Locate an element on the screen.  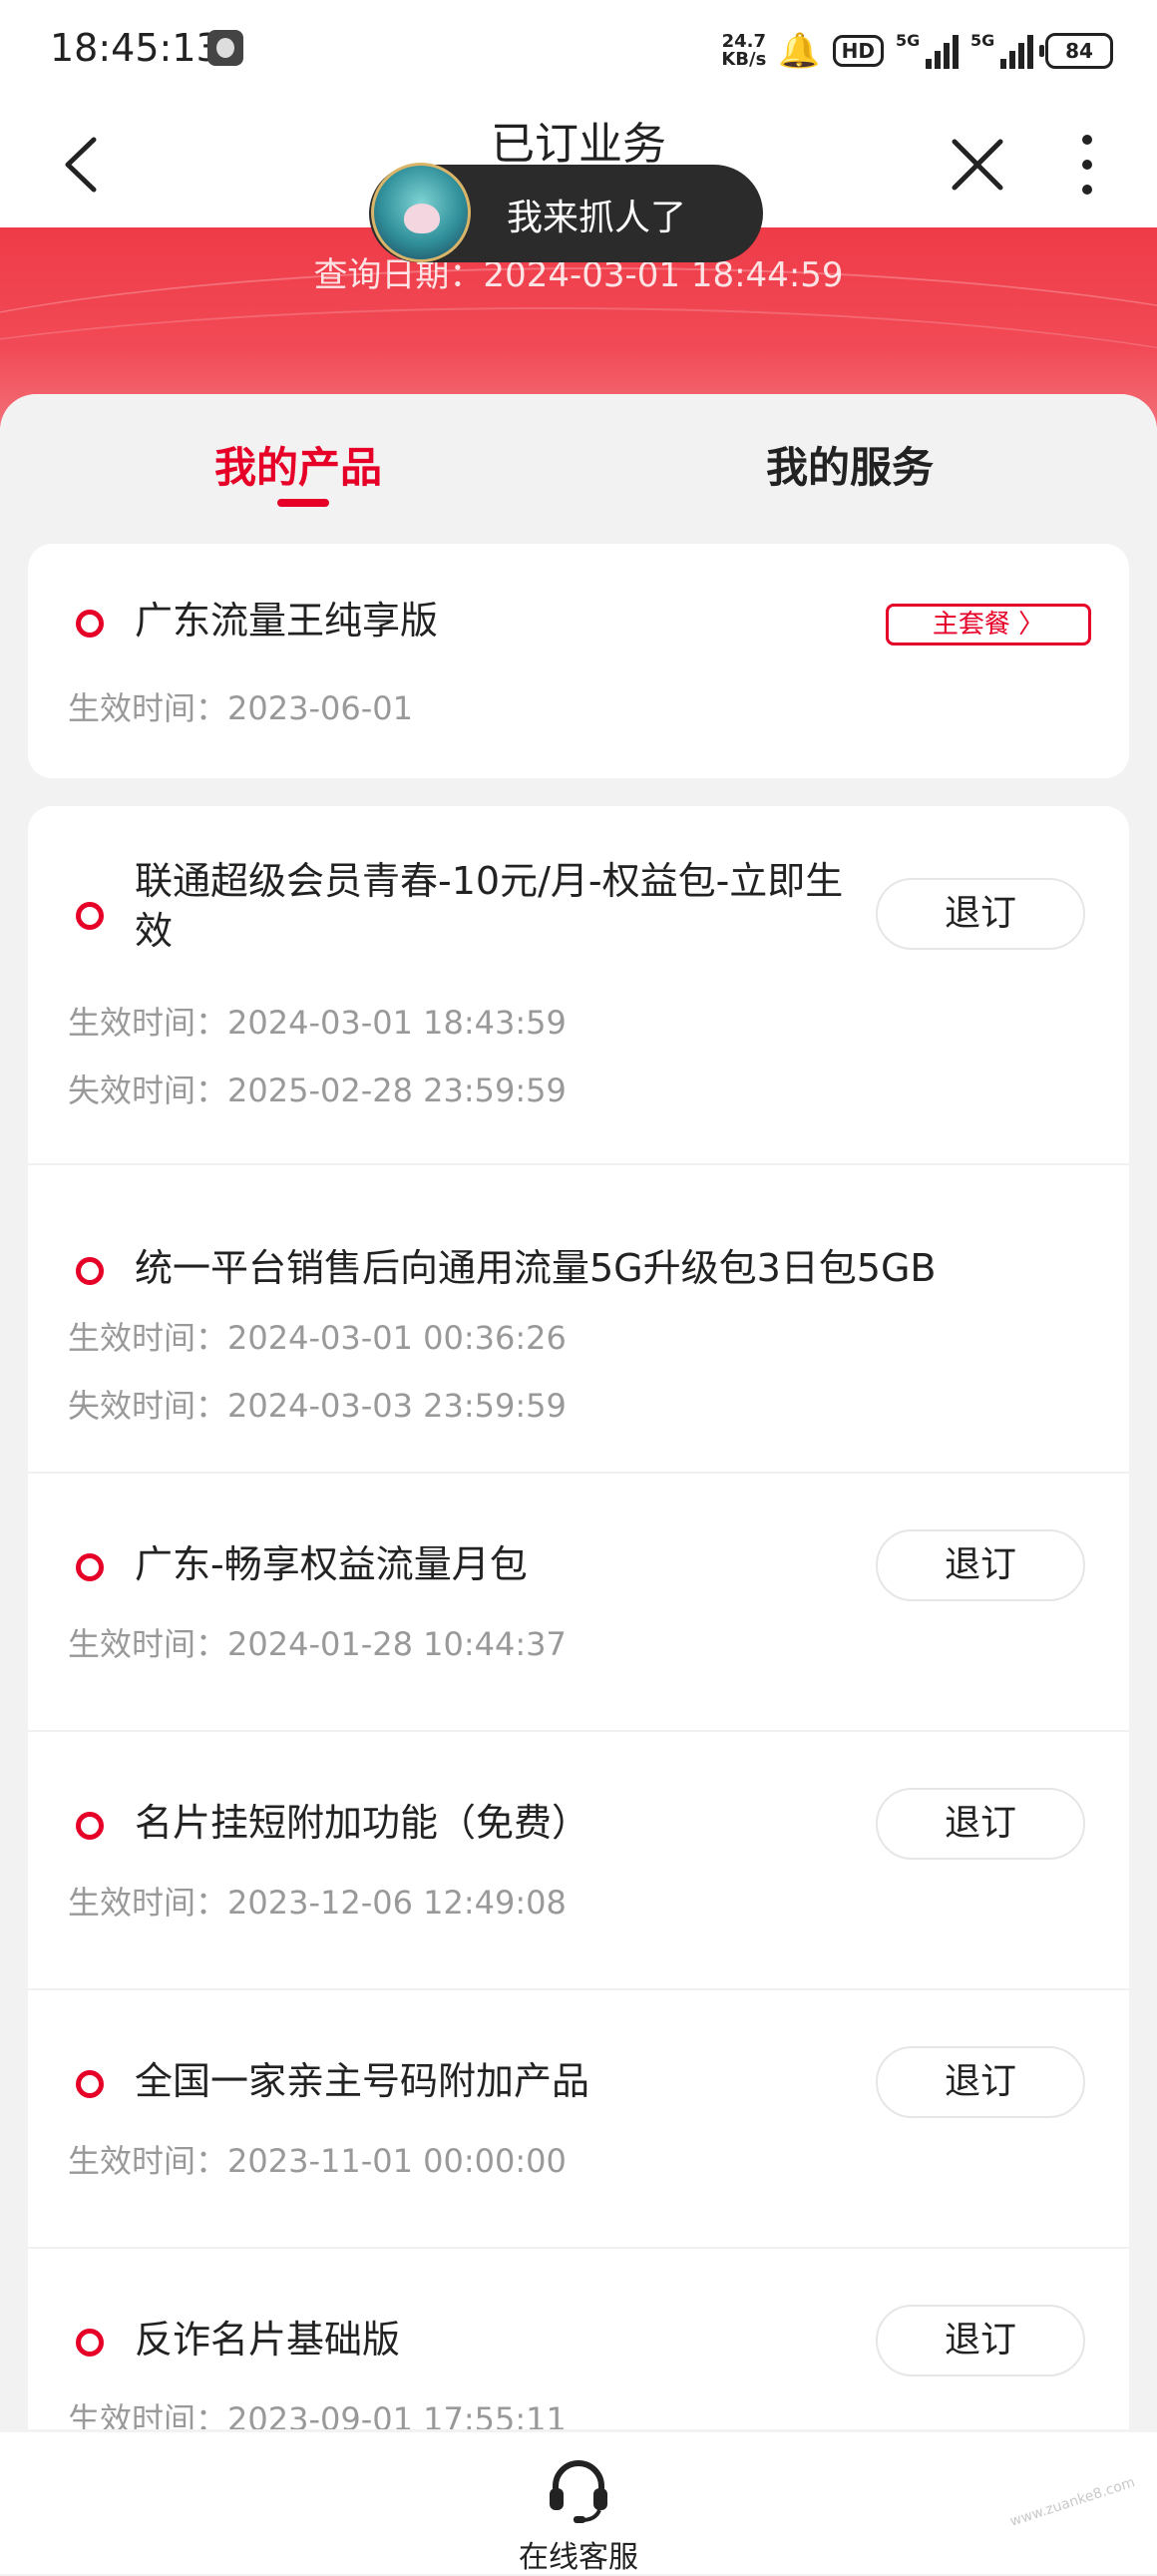
tab-indicator is located at coordinates (303, 503).